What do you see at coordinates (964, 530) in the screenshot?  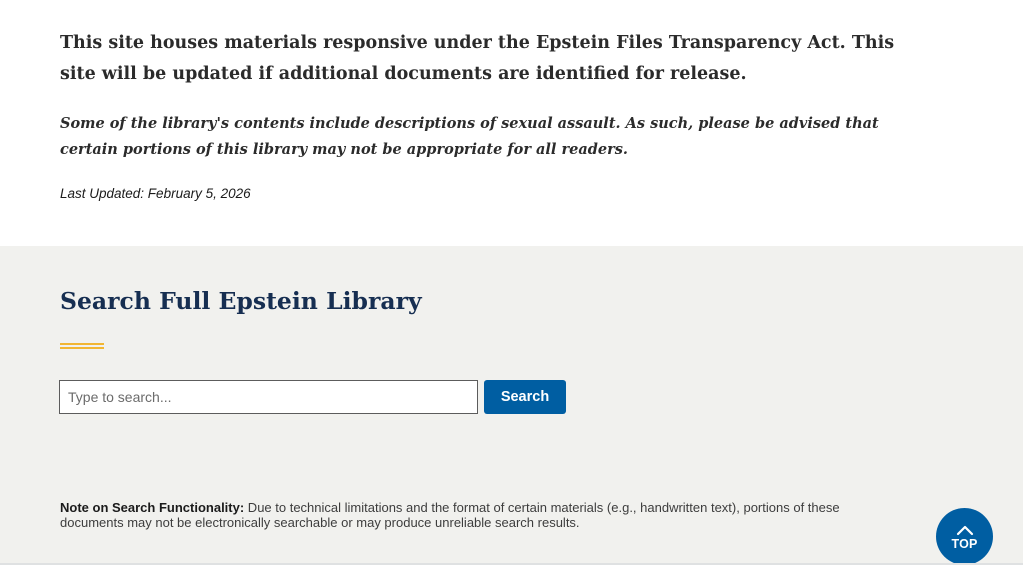 I see `chevron-up-icon` at bounding box center [964, 530].